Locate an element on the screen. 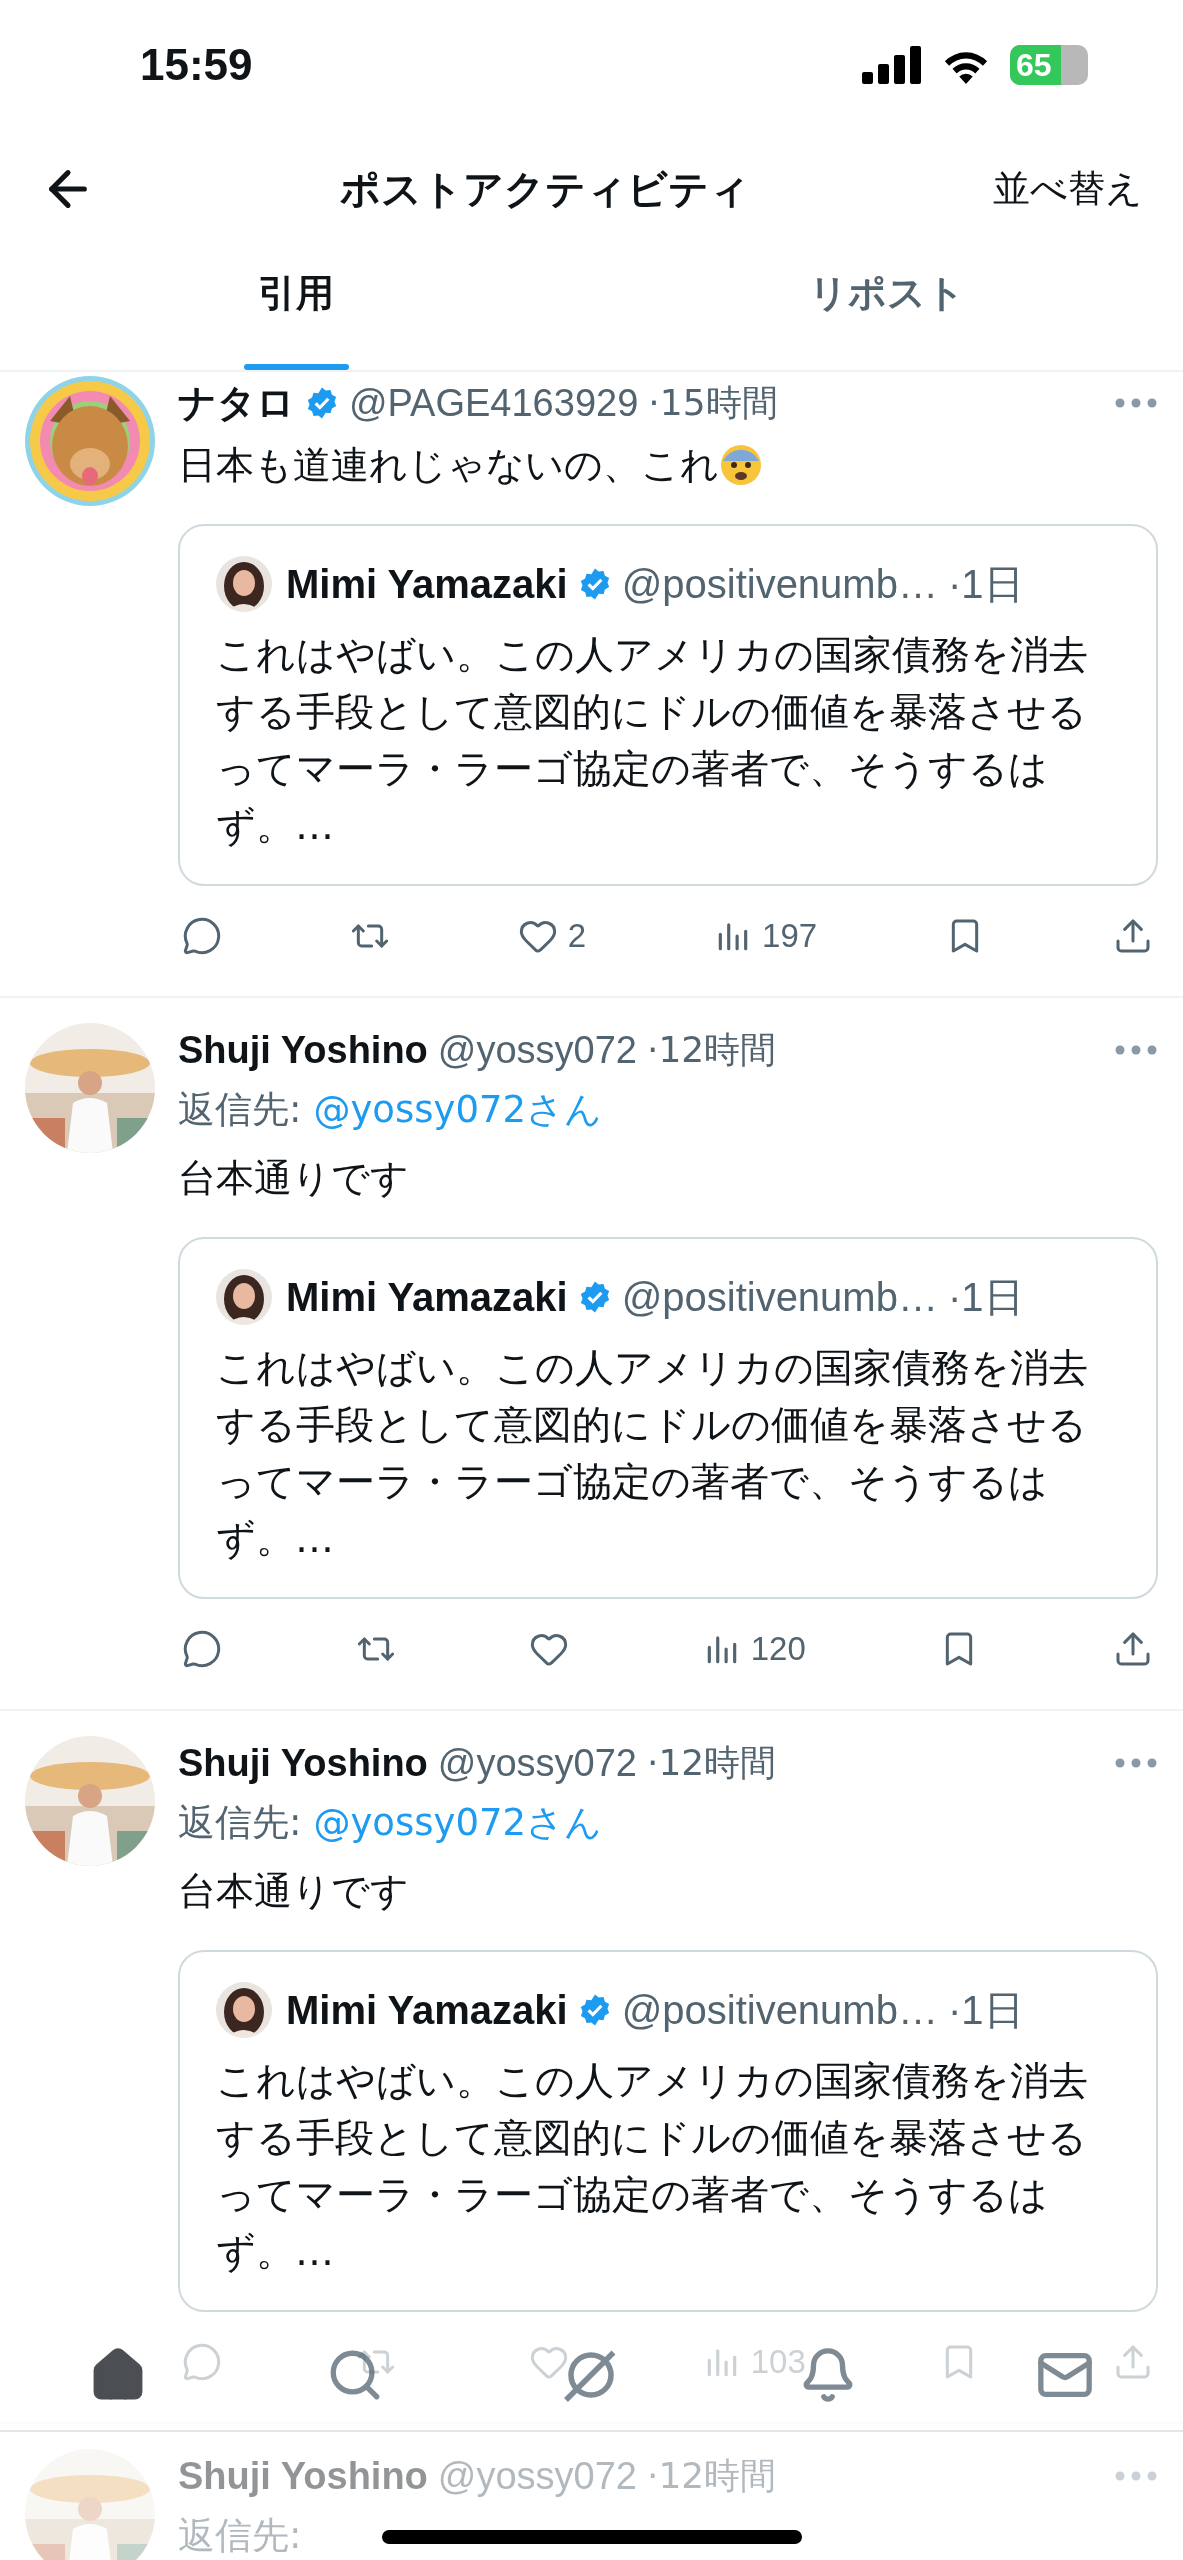 The width and height of the screenshot is (1183, 2560). tab: 引用 is located at coordinates (296, 299).